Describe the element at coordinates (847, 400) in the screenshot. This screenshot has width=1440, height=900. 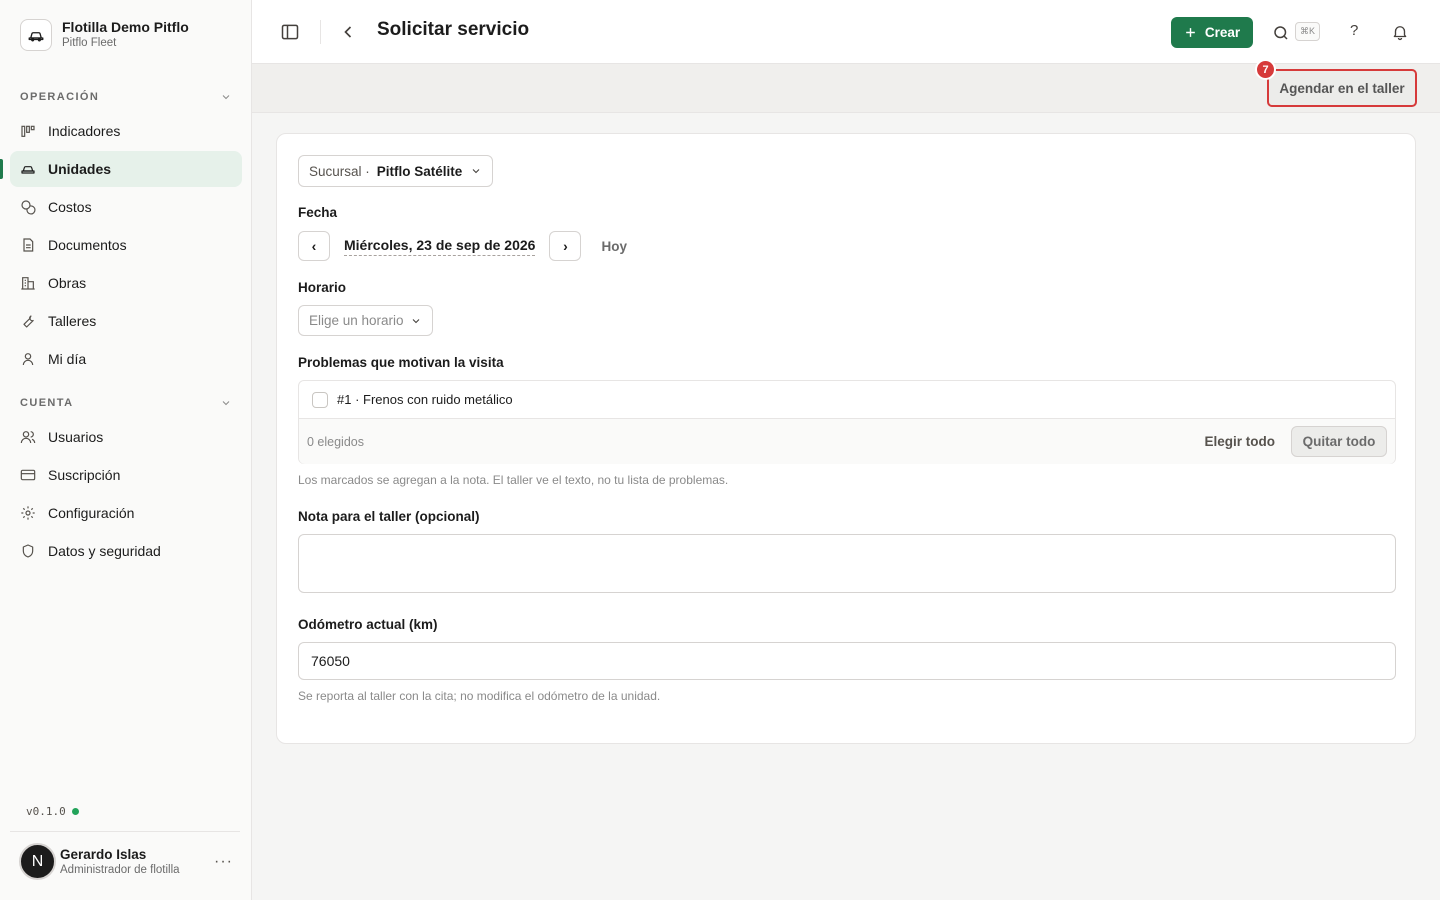
I see `list-item: #1 · Frenos con ruido metálico` at that location.